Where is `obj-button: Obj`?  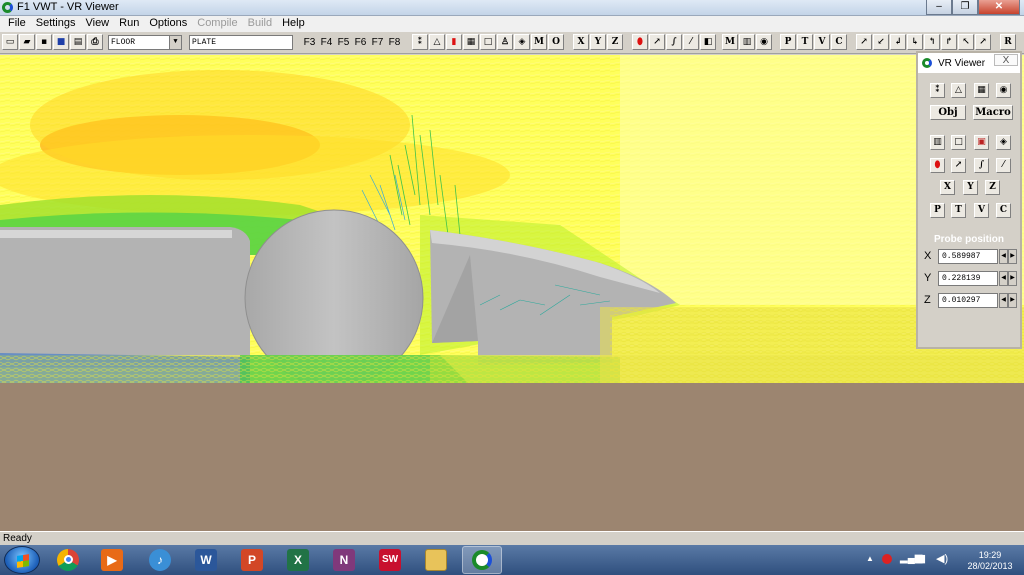
obj-button: Obj is located at coordinates (948, 112).